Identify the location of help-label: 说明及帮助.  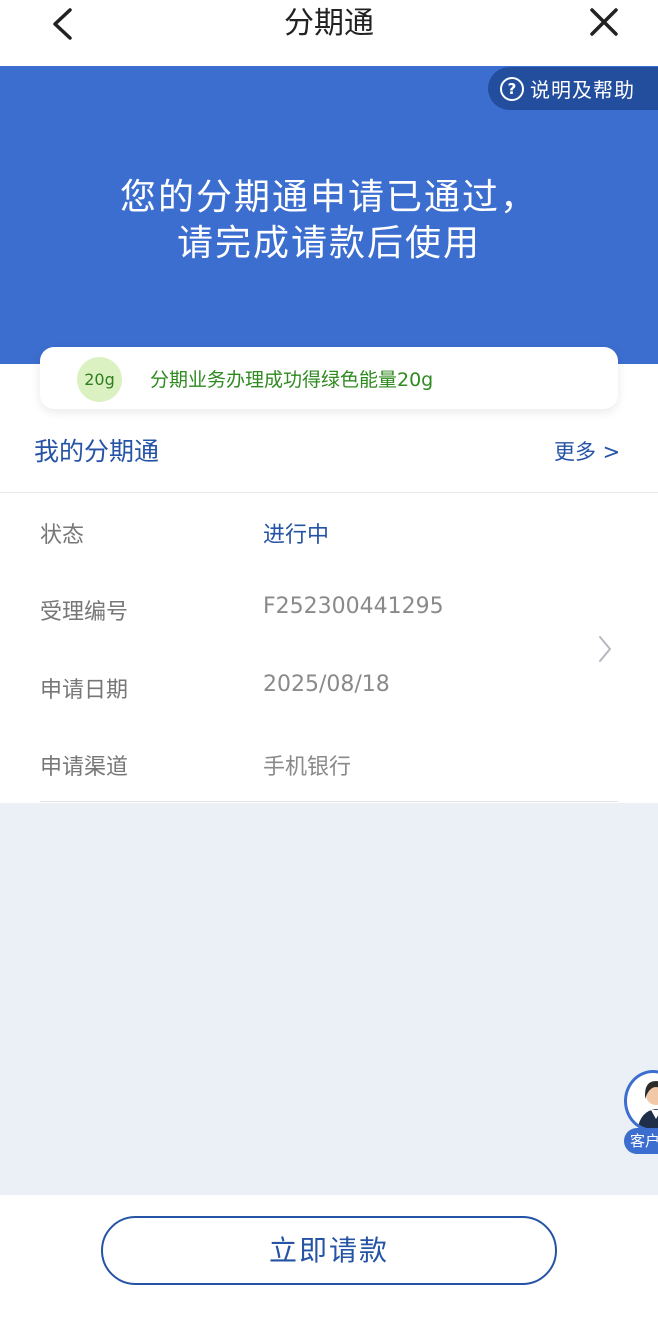
(582, 90).